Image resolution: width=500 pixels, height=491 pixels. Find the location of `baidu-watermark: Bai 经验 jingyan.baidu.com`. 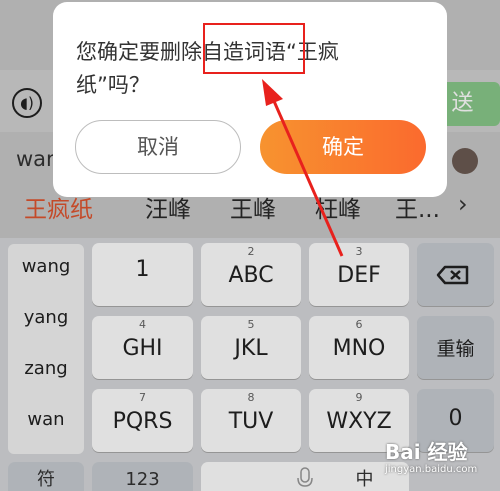

baidu-watermark: Bai 经验 jingyan.baidu.com is located at coordinates (441, 461).